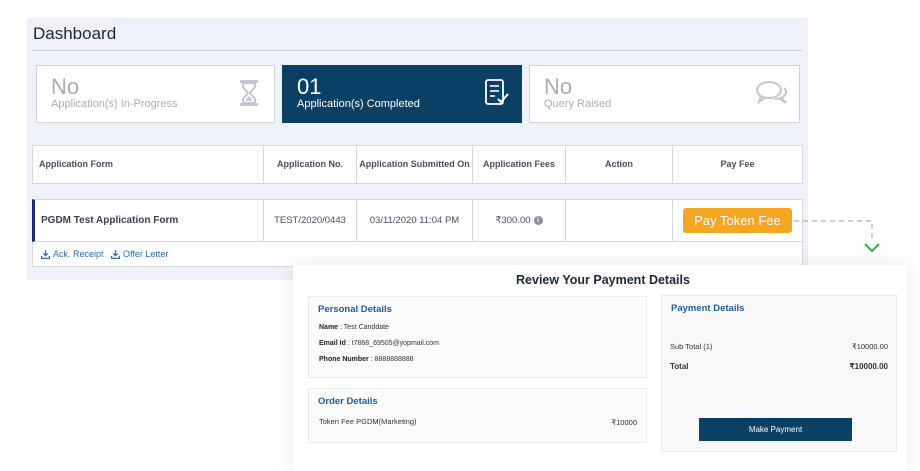 This screenshot has width=920, height=471. Describe the element at coordinates (148, 164) in the screenshot. I see `column-header: Application Form` at that location.